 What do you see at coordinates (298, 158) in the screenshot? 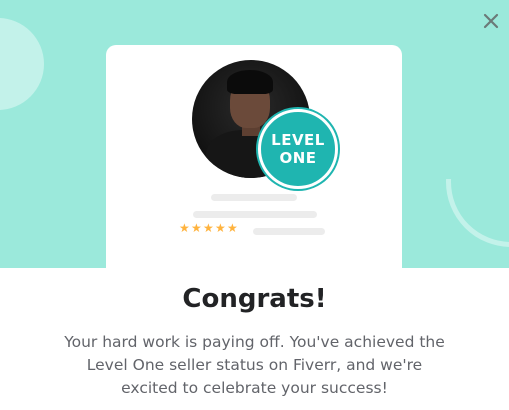
I see `badge-line-2: ONE` at bounding box center [298, 158].